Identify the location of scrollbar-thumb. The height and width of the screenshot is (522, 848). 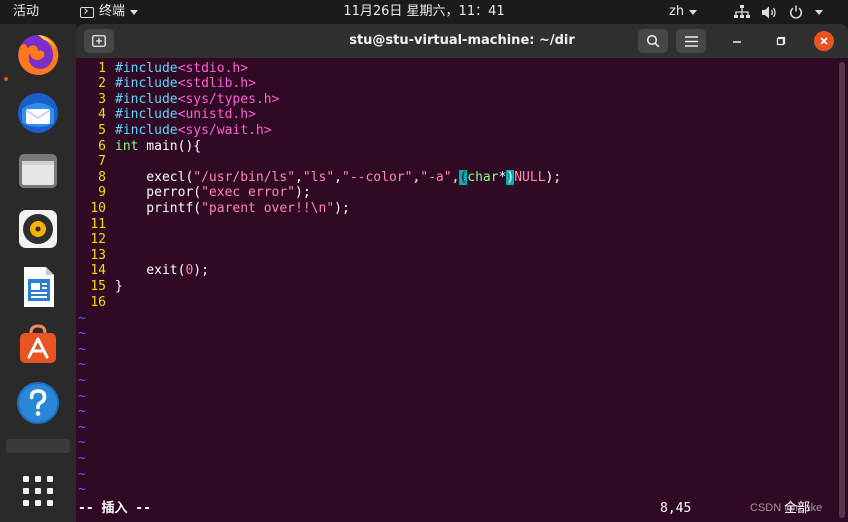
(842, 290).